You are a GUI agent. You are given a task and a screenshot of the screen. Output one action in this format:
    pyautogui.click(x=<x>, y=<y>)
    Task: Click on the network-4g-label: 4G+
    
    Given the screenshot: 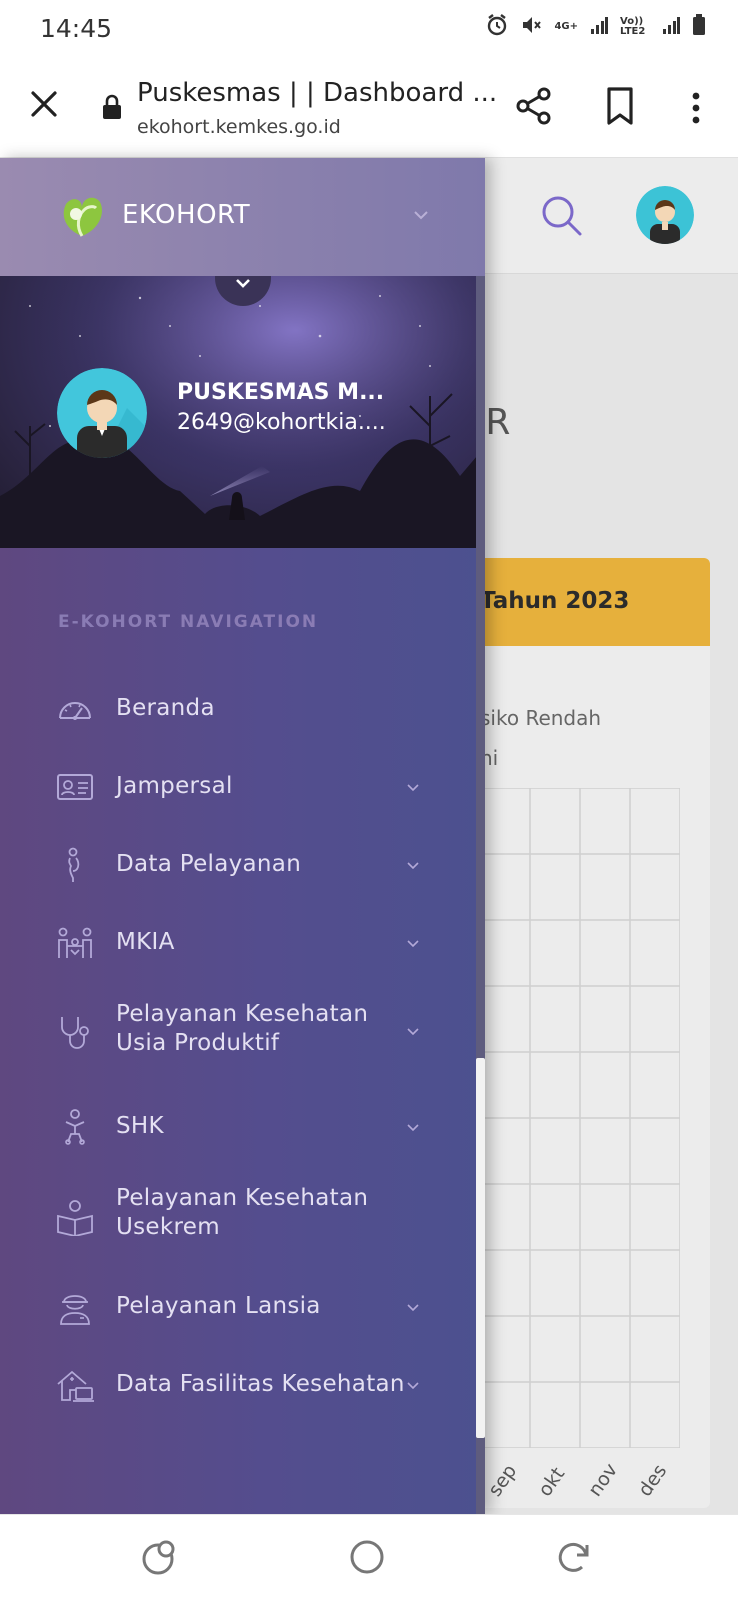 What is the action you would take?
    pyautogui.click(x=566, y=26)
    